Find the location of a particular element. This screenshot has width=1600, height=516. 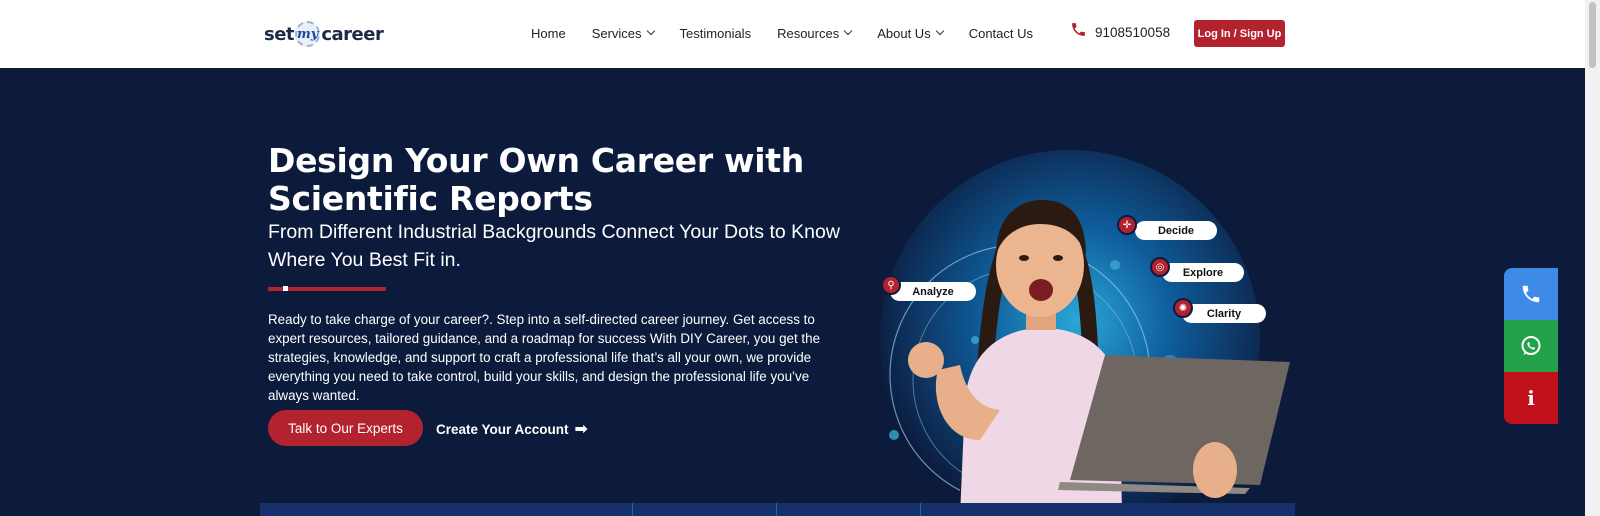

tag-clarity-label: Clarity is located at coordinates (1224, 313).